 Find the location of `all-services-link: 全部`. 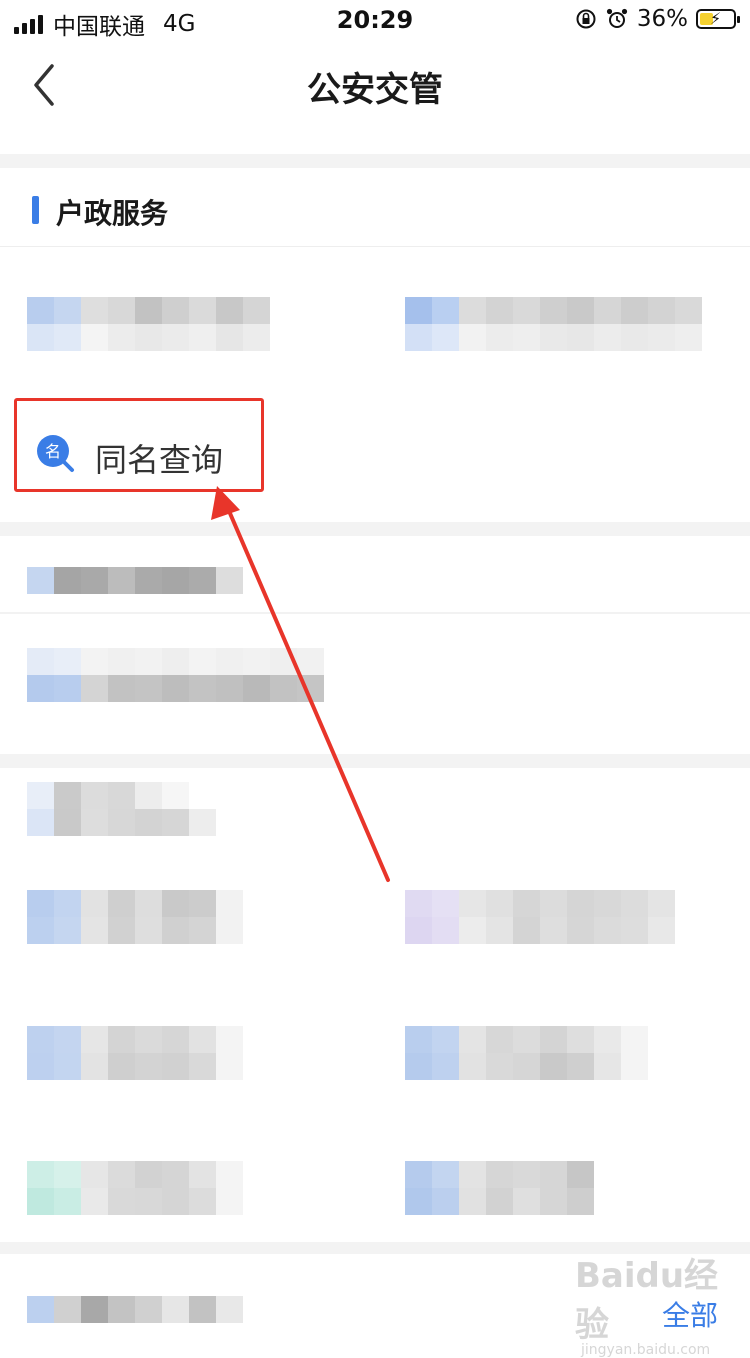

all-services-link: 全部 is located at coordinates (690, 1314).